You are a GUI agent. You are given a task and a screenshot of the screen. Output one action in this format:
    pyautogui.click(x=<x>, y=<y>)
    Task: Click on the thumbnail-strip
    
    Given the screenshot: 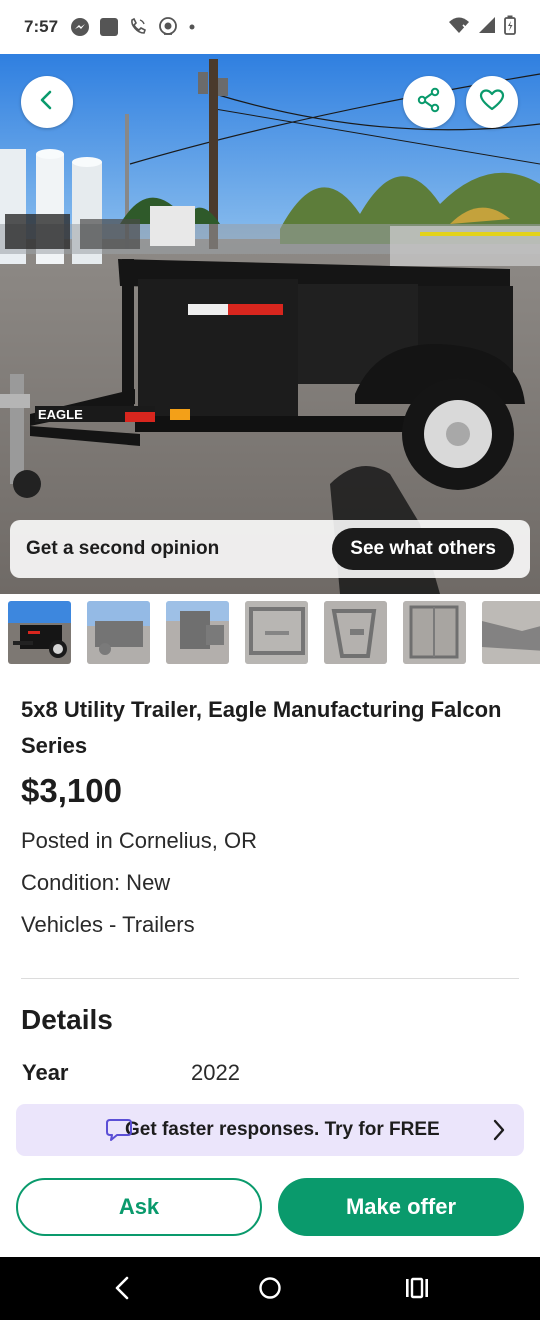 What is the action you would take?
    pyautogui.click(x=274, y=633)
    